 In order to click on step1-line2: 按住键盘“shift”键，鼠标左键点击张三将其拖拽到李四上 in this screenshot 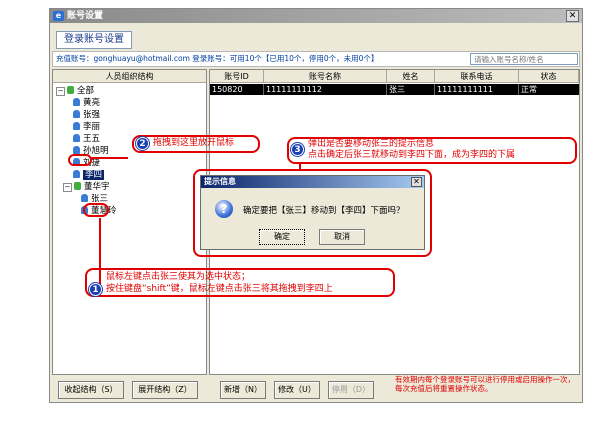, I will do `click(219, 289)`.